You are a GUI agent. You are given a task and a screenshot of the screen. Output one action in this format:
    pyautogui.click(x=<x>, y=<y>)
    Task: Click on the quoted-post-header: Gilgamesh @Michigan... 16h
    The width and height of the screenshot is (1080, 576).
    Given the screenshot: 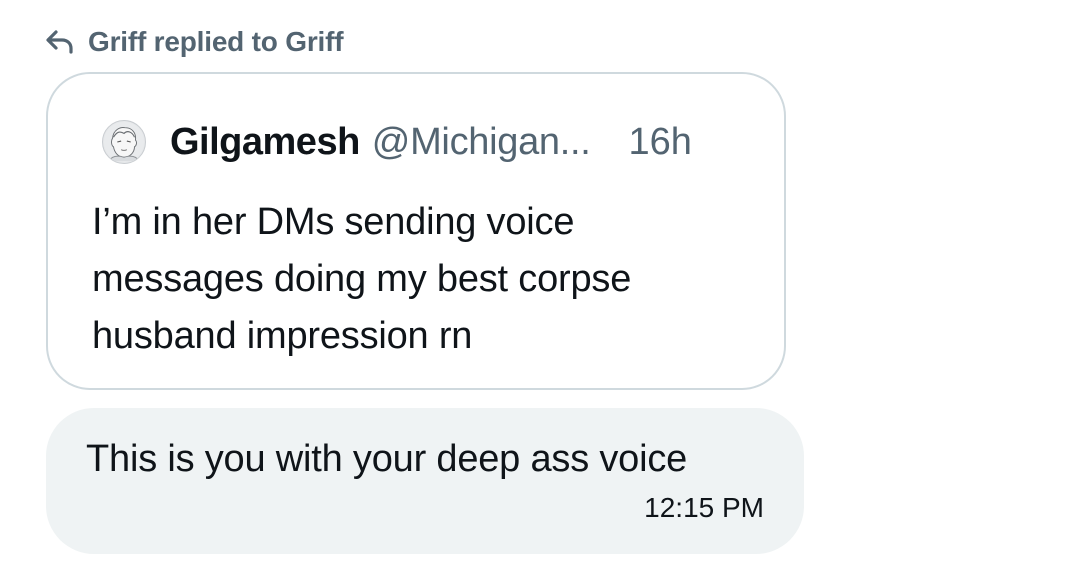 What is the action you would take?
    pyautogui.click(x=397, y=142)
    